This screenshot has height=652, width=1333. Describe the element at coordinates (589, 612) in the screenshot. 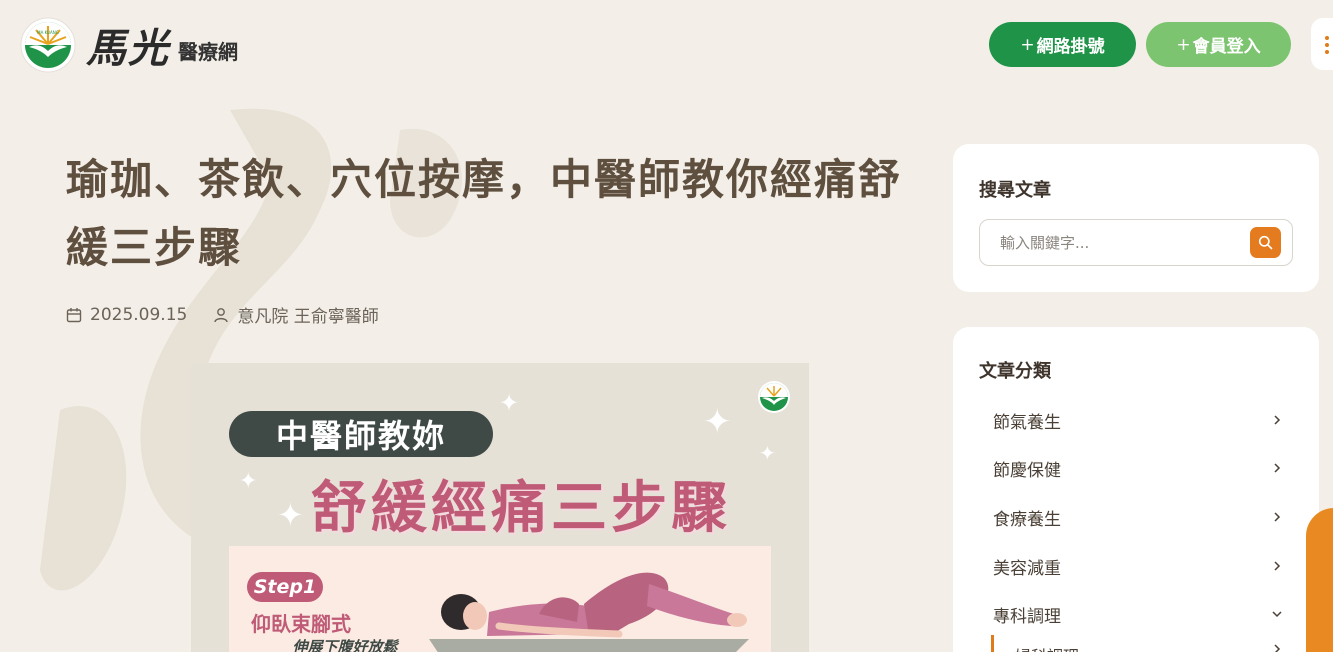

I see `yoga-figure-illustration` at that location.